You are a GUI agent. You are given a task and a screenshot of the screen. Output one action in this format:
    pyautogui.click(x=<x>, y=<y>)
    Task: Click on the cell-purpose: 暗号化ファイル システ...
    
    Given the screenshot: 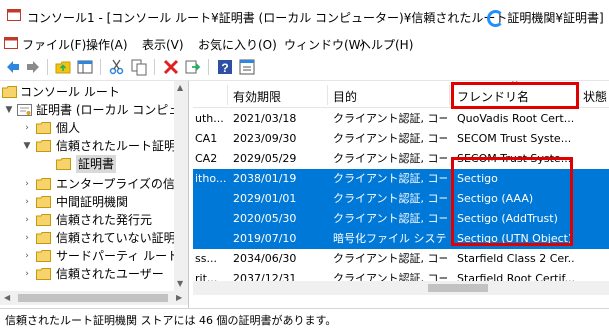 What is the action you would take?
    pyautogui.click(x=390, y=238)
    